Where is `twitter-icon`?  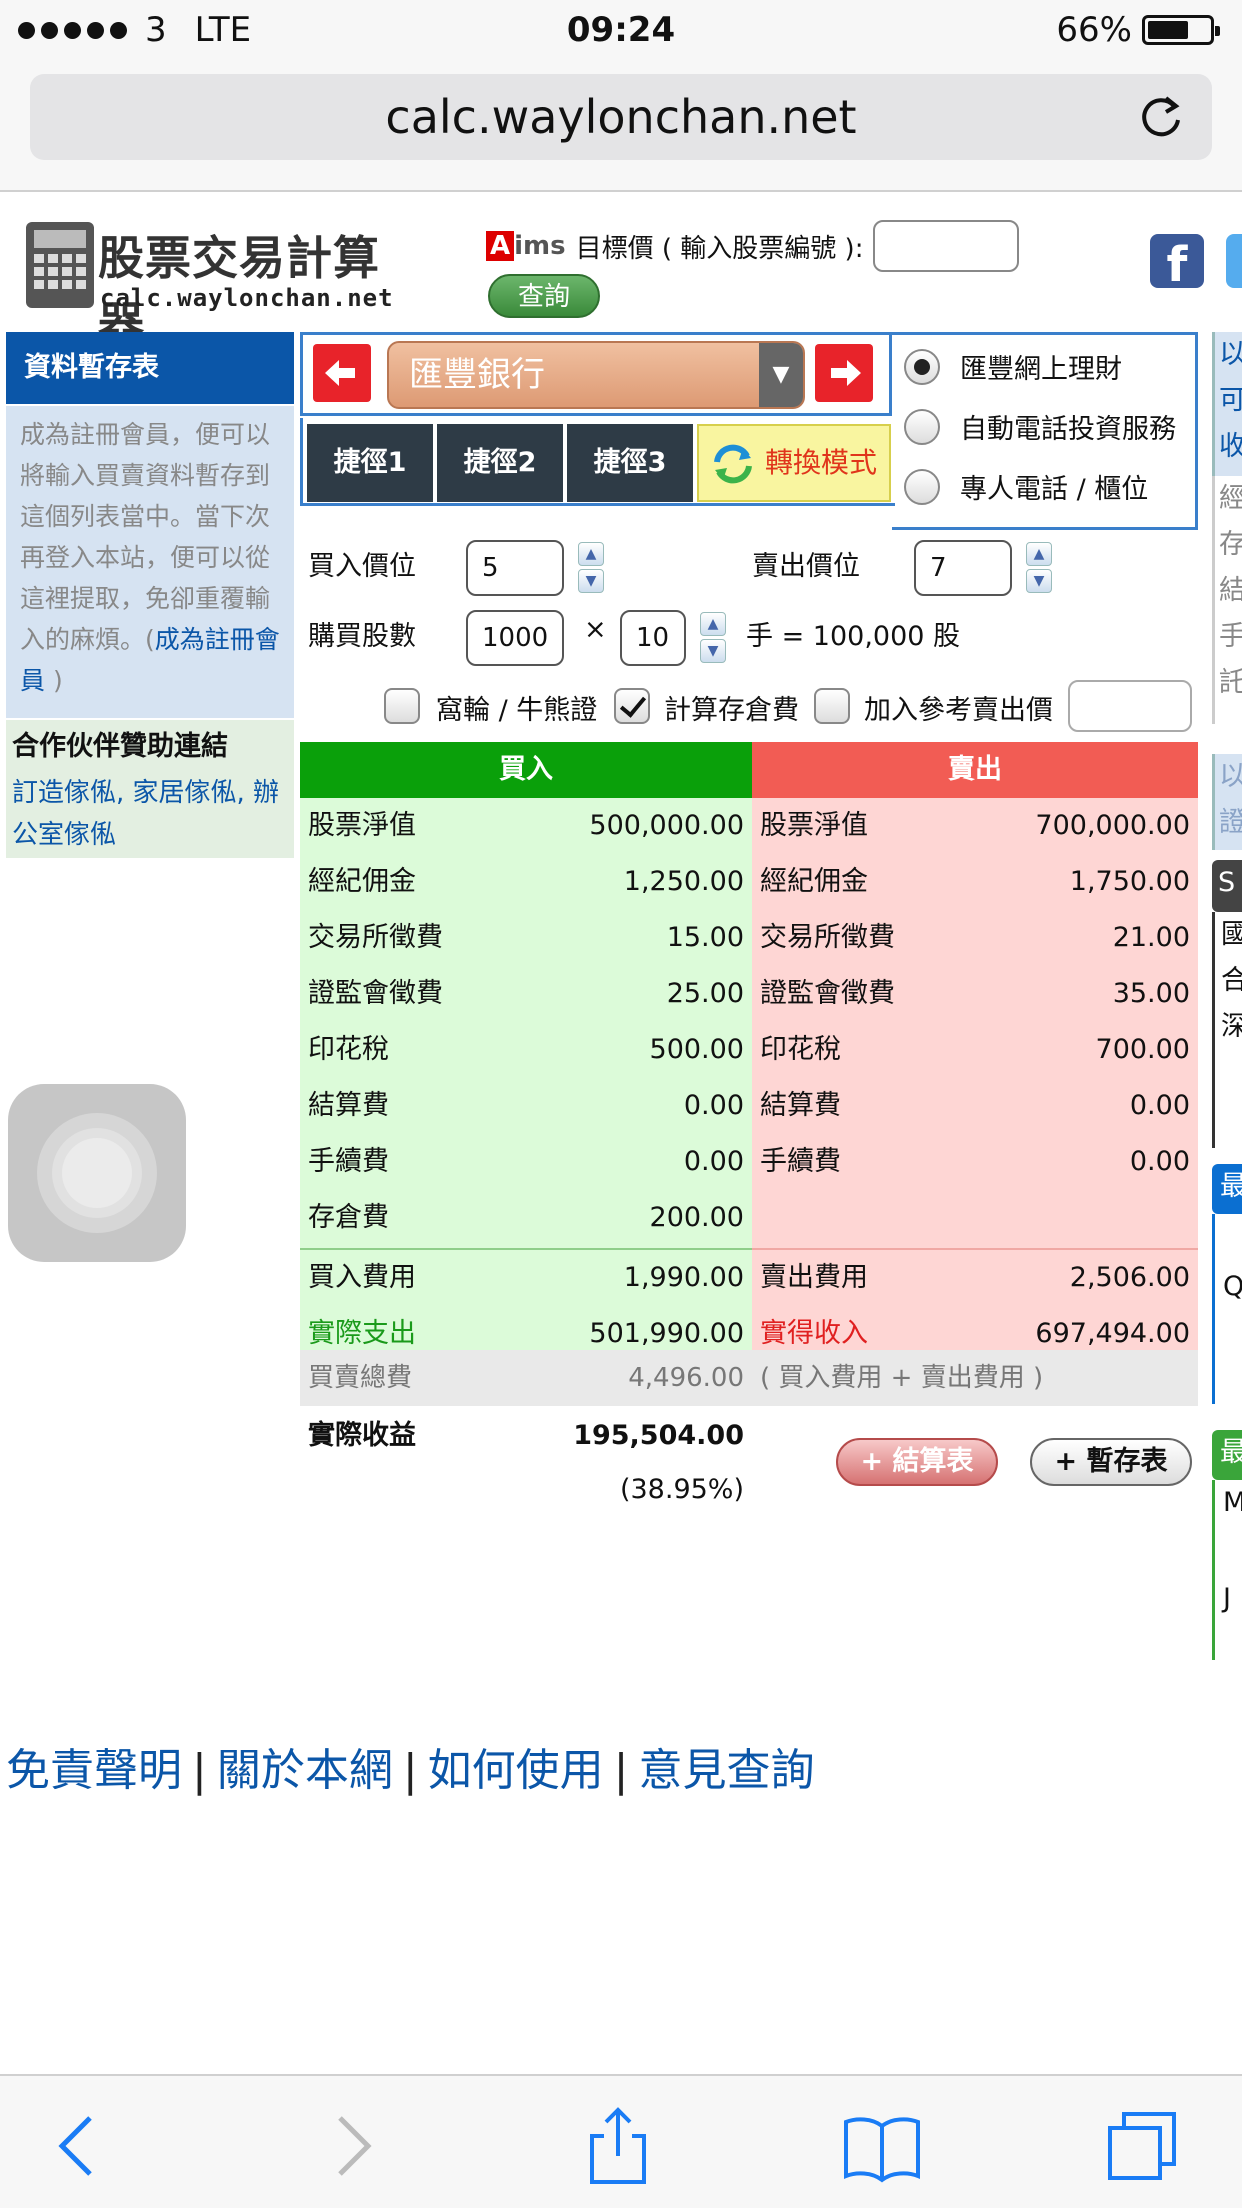
twitter-icon is located at coordinates (1234, 261).